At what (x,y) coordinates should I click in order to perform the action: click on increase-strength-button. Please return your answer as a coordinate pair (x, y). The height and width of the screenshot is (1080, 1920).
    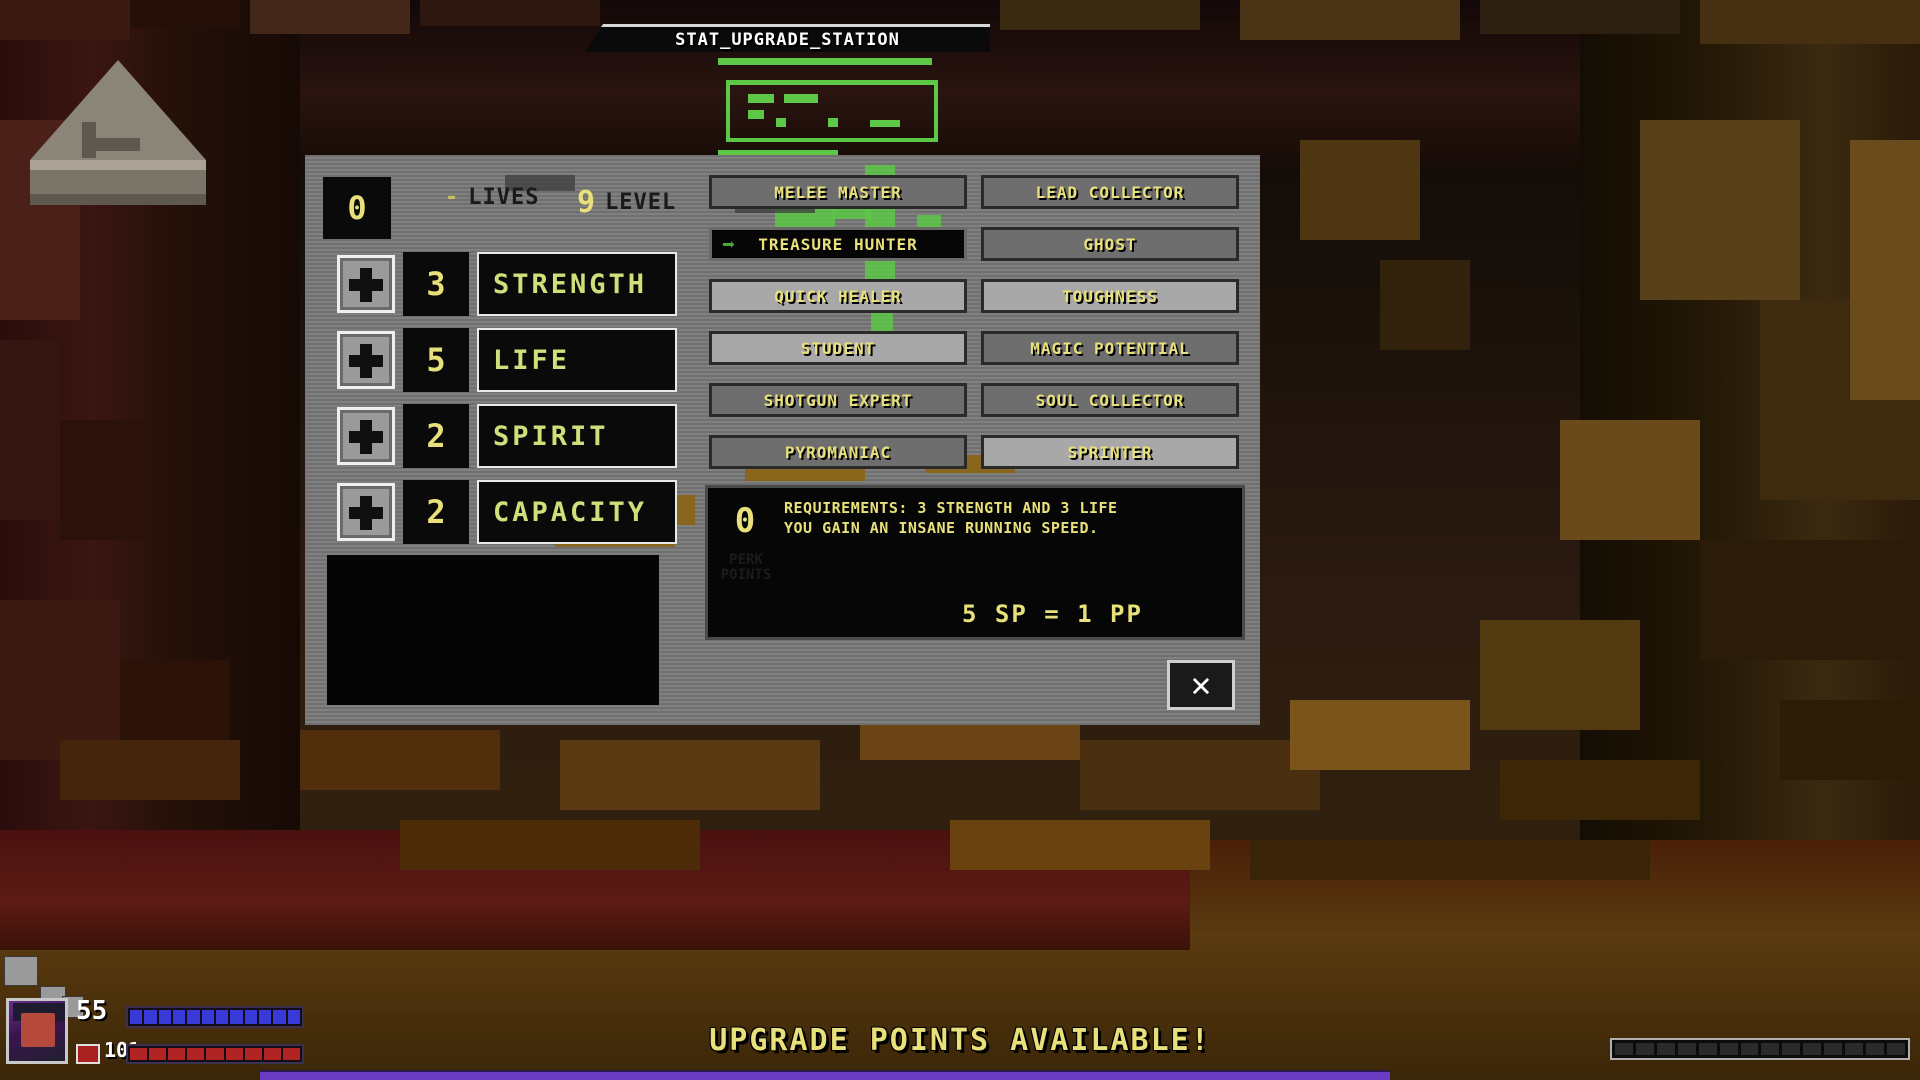
    Looking at the image, I should click on (366, 284).